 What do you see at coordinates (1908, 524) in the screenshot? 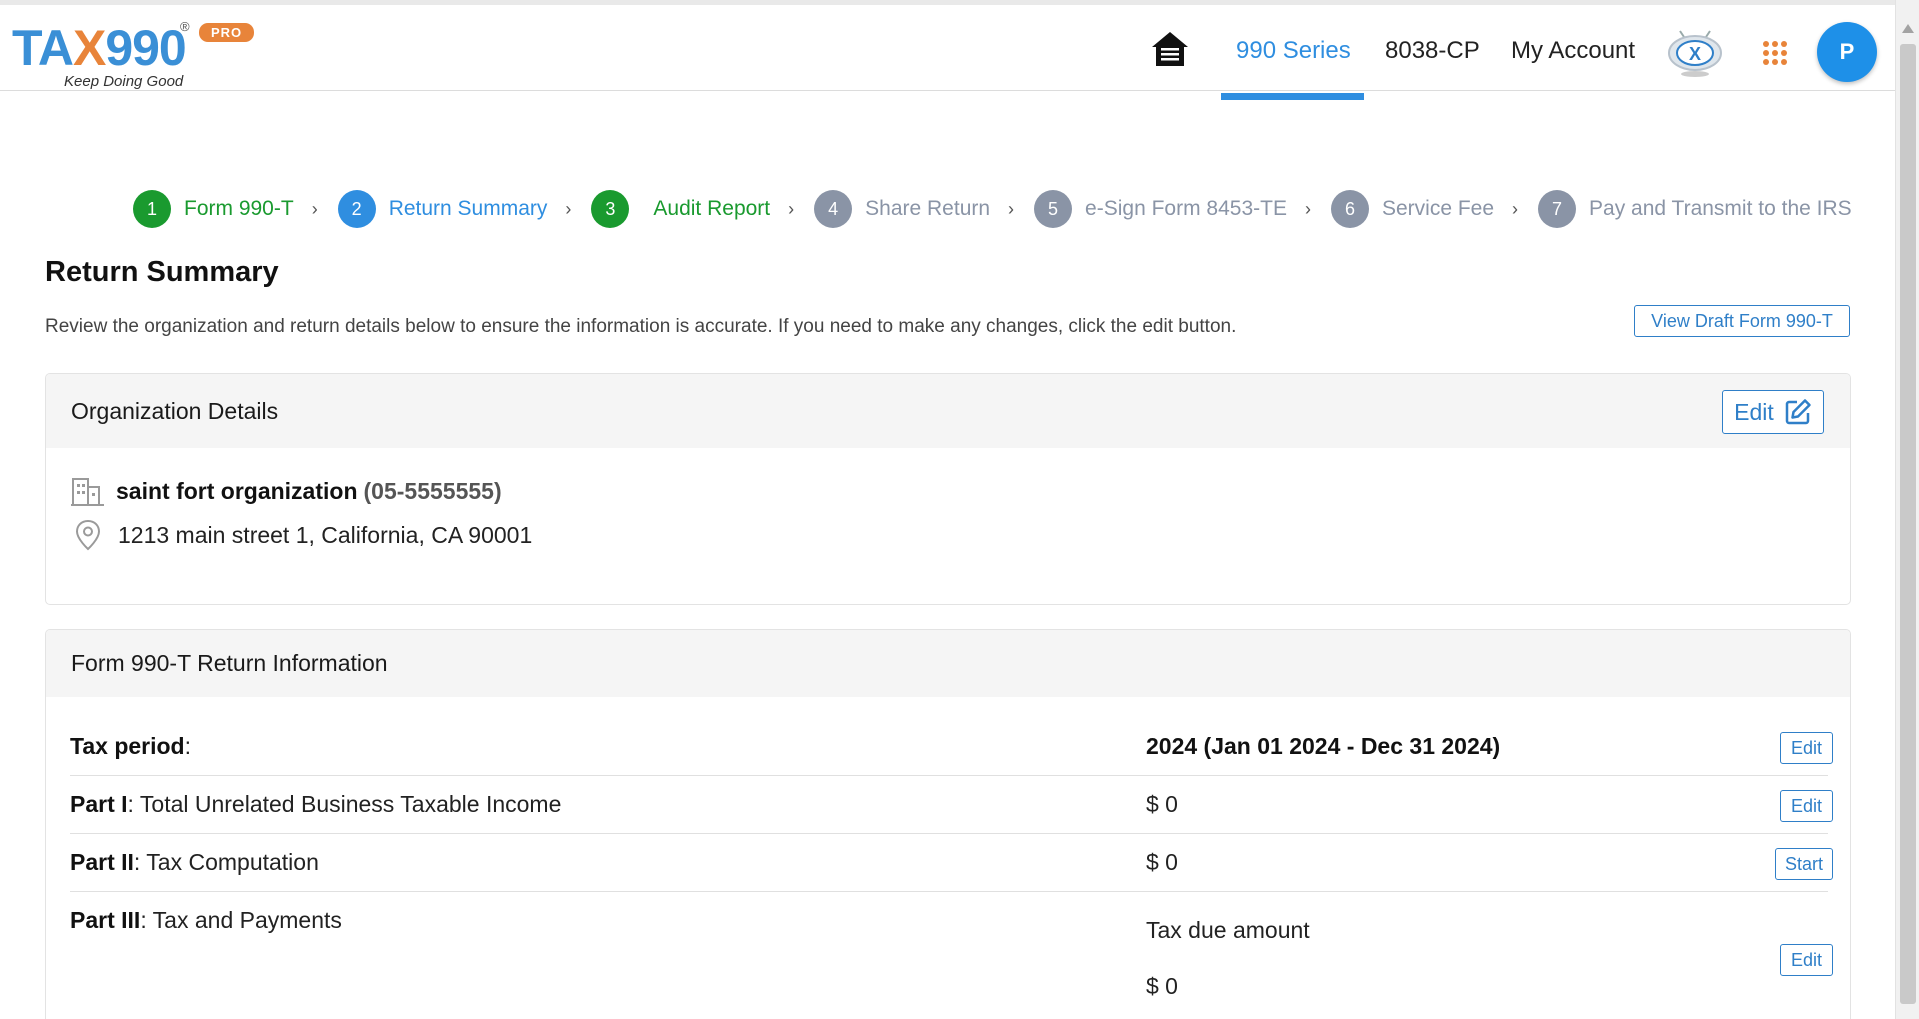
I see `scrollbar-thumb` at bounding box center [1908, 524].